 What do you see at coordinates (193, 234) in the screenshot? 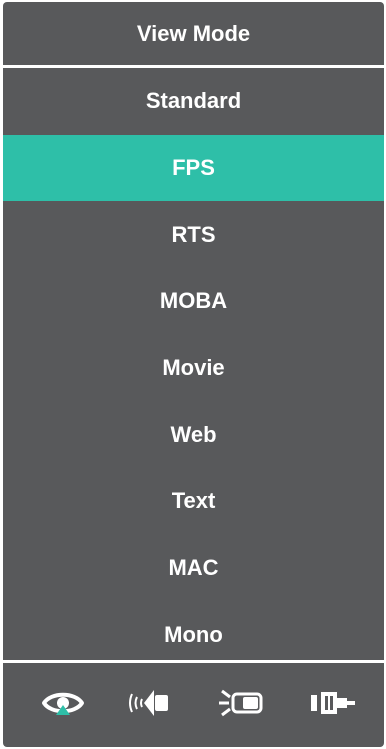
I see `menu-item-rts: RTS` at bounding box center [193, 234].